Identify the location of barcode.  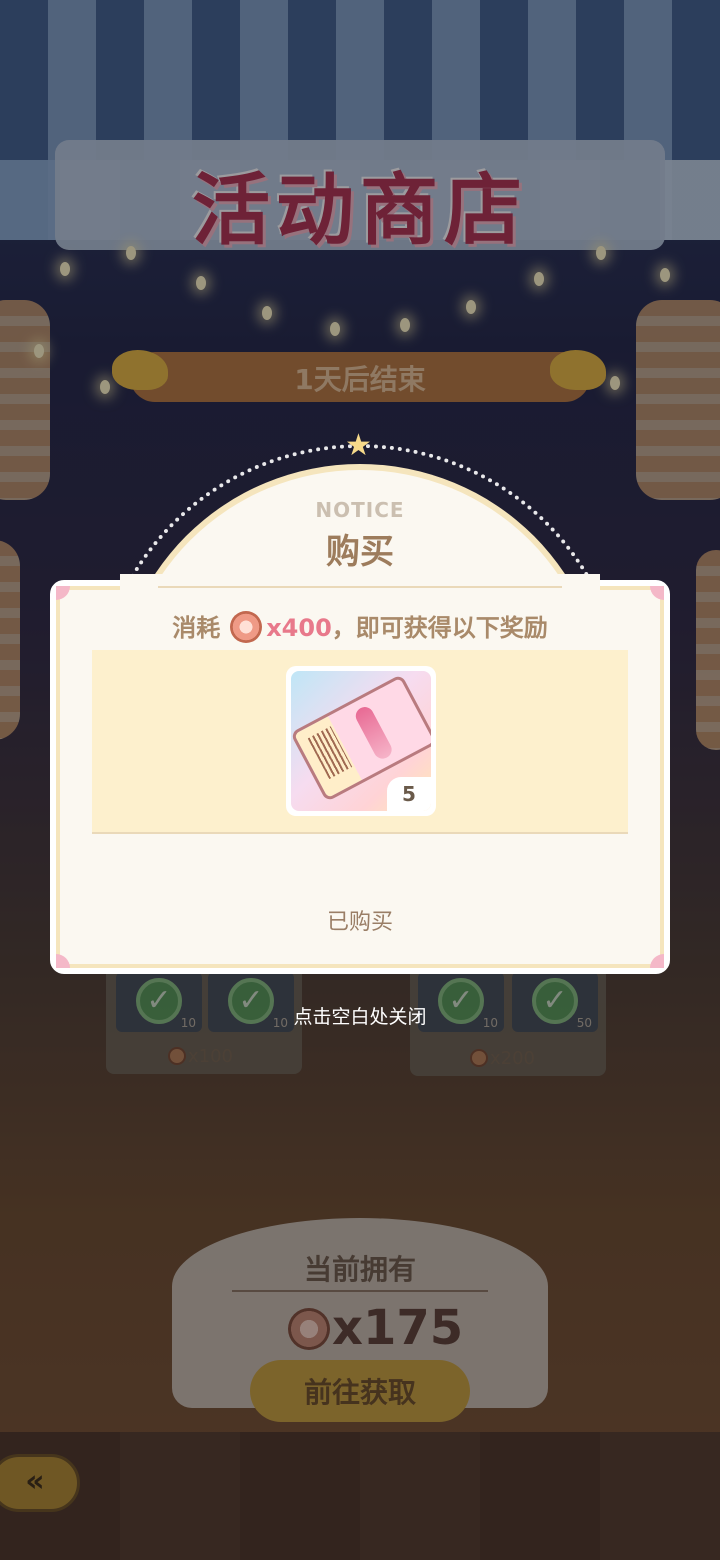
(330, 753).